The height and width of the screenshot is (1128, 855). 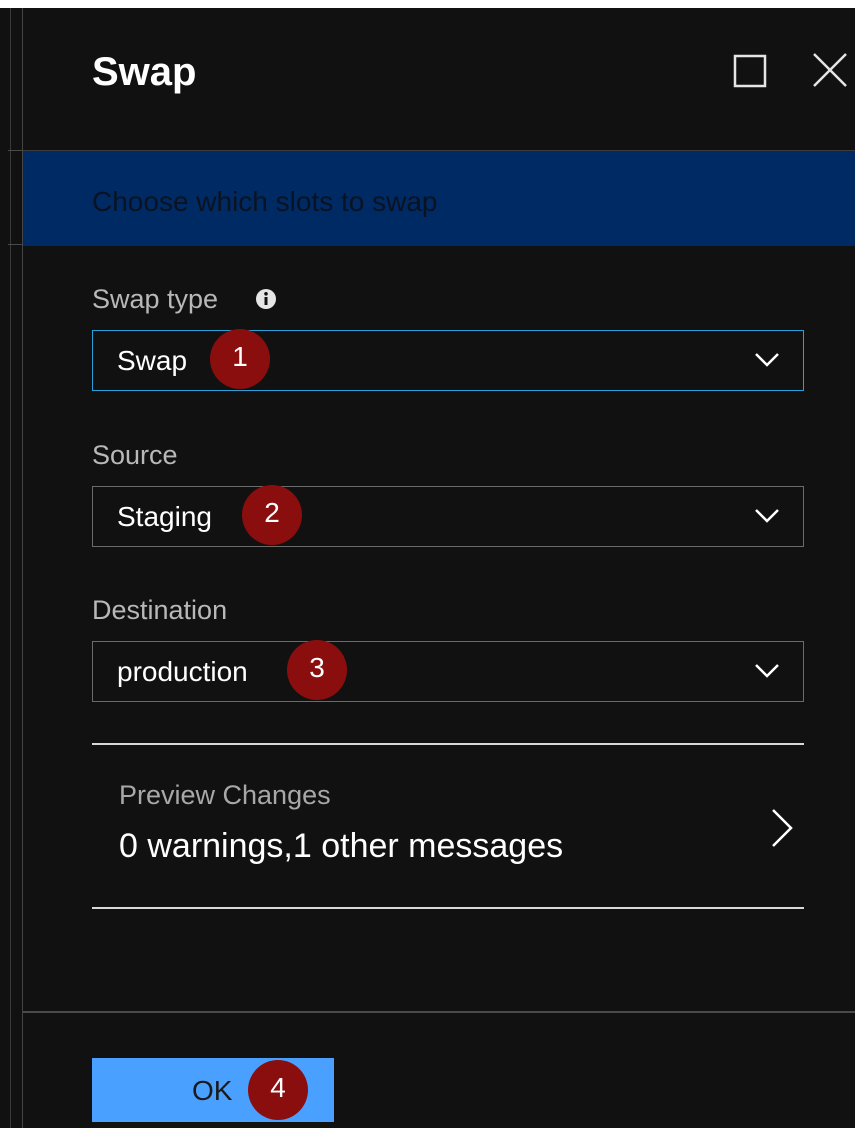 I want to click on destination-label: Destination, so click(x=160, y=610).